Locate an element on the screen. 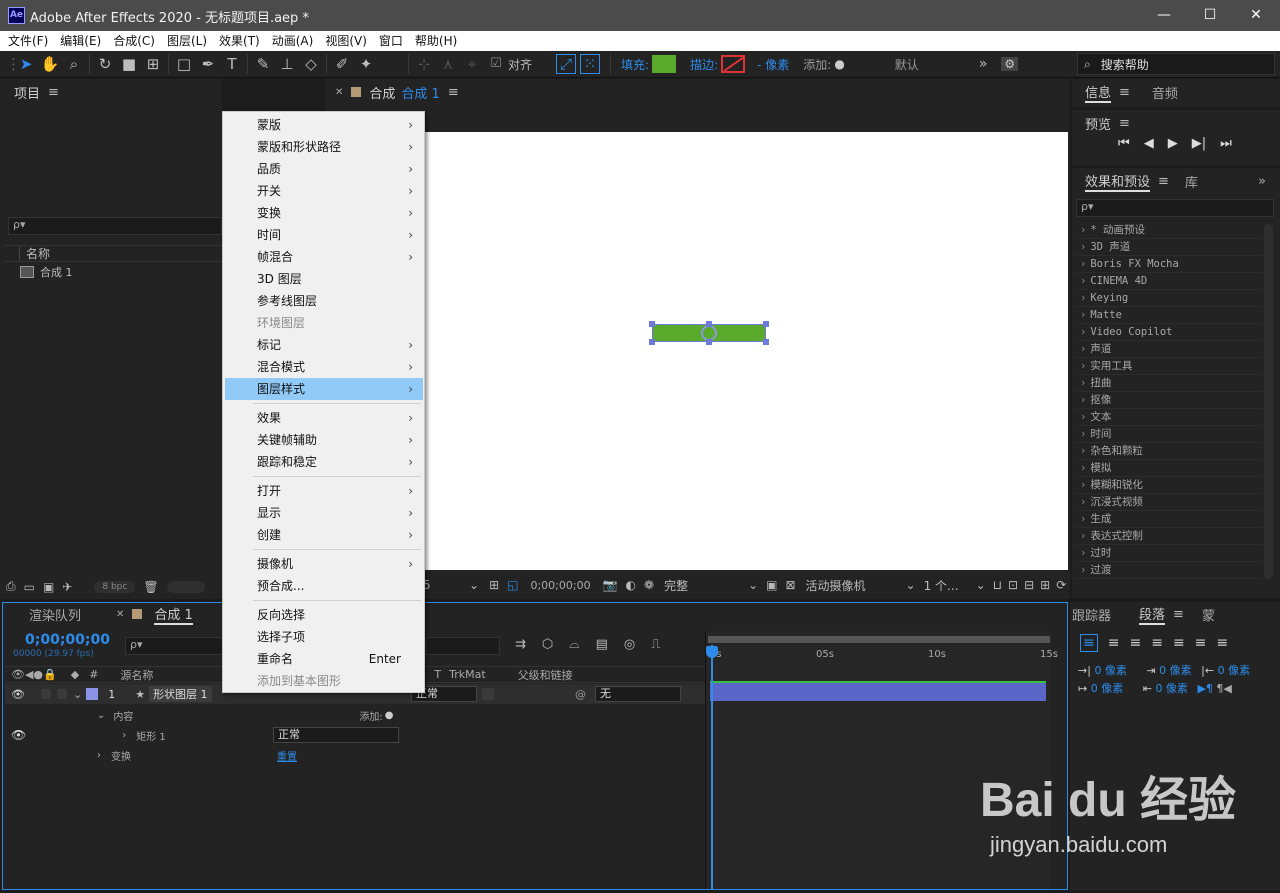 Image resolution: width=1280 pixels, height=893 pixels. grid-icon: ⊞ is located at coordinates (494, 585).